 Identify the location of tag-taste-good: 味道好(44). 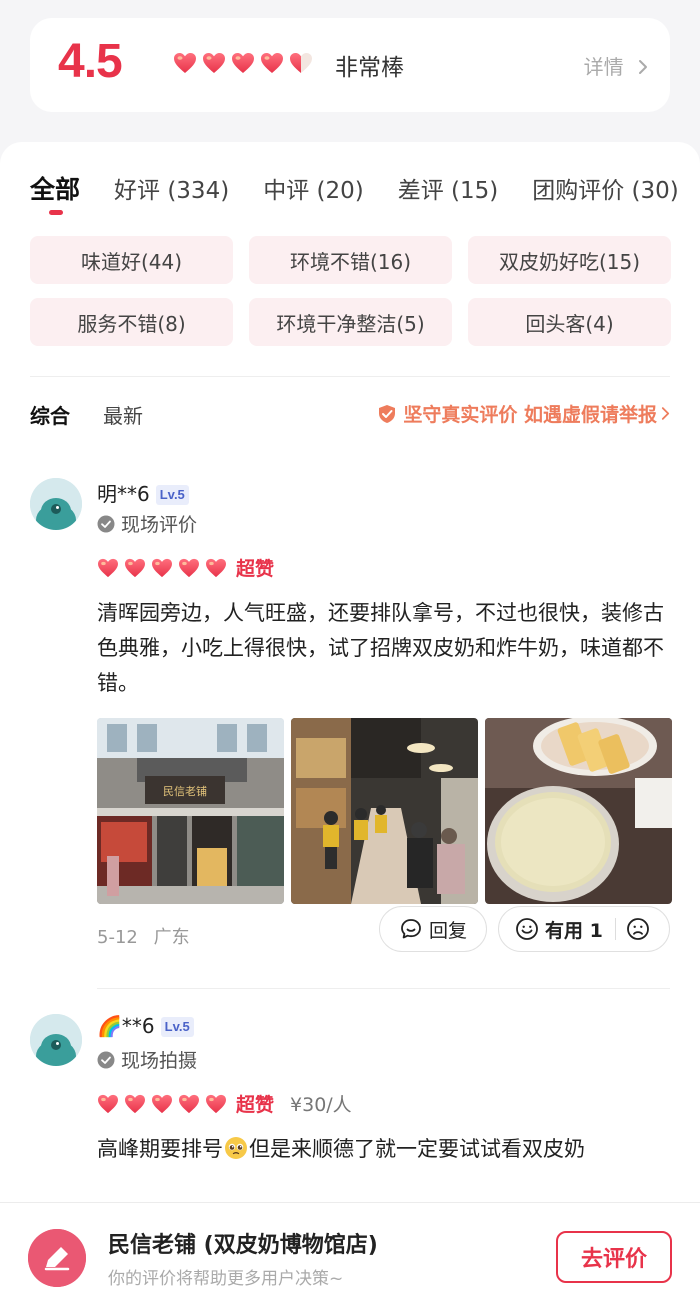
(131, 260).